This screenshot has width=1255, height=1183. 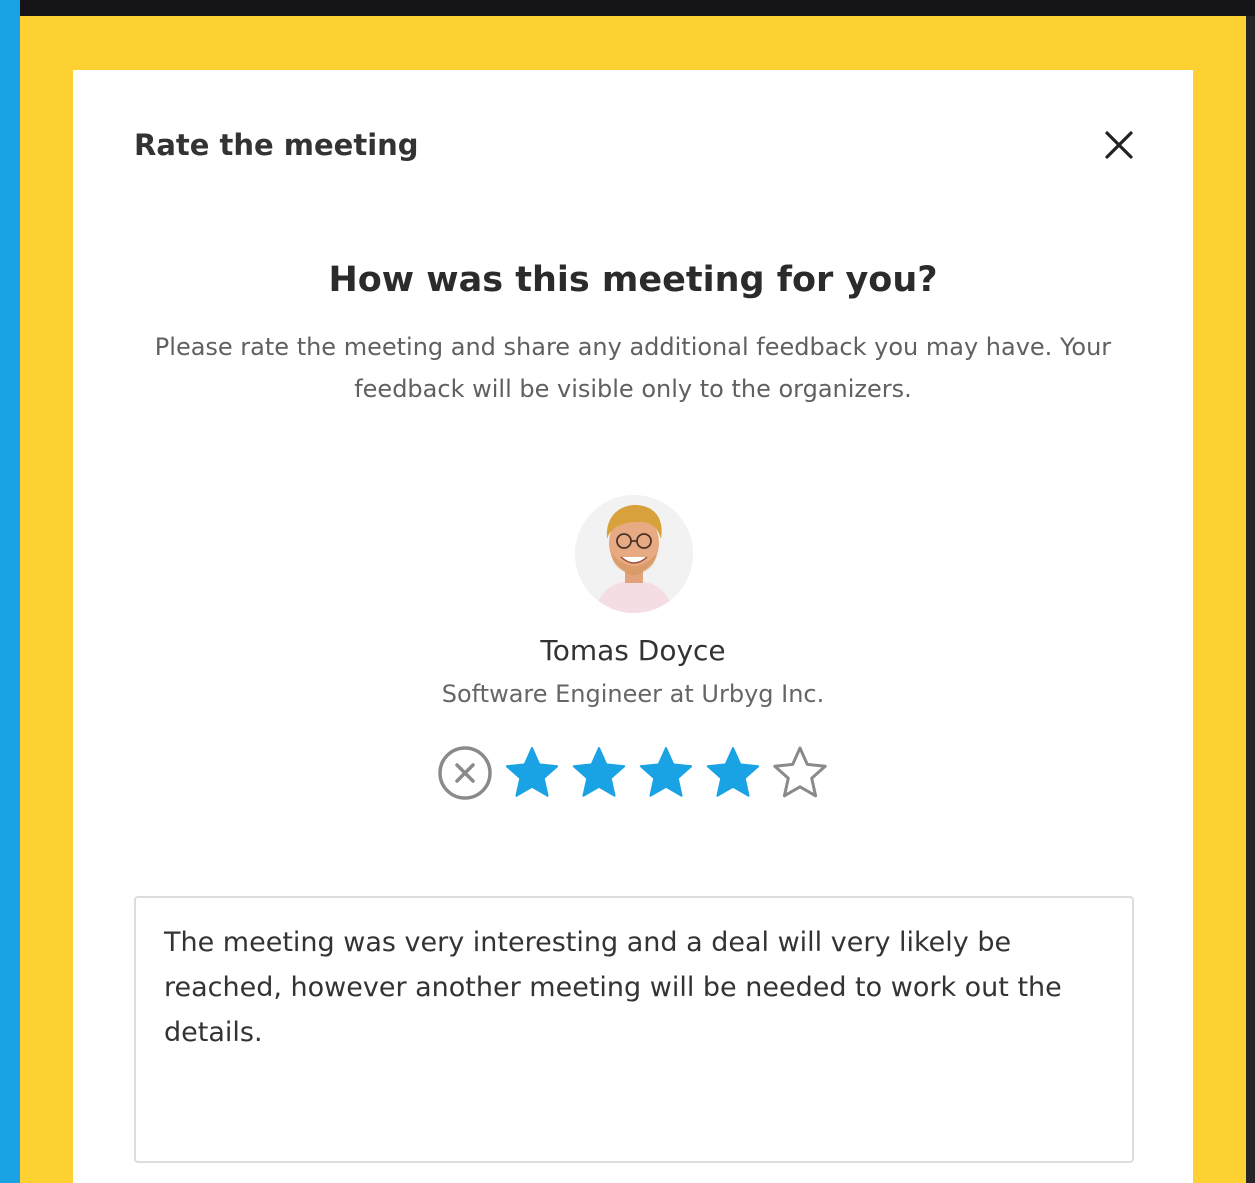 What do you see at coordinates (10, 591) in the screenshot?
I see `side-accent-strip` at bounding box center [10, 591].